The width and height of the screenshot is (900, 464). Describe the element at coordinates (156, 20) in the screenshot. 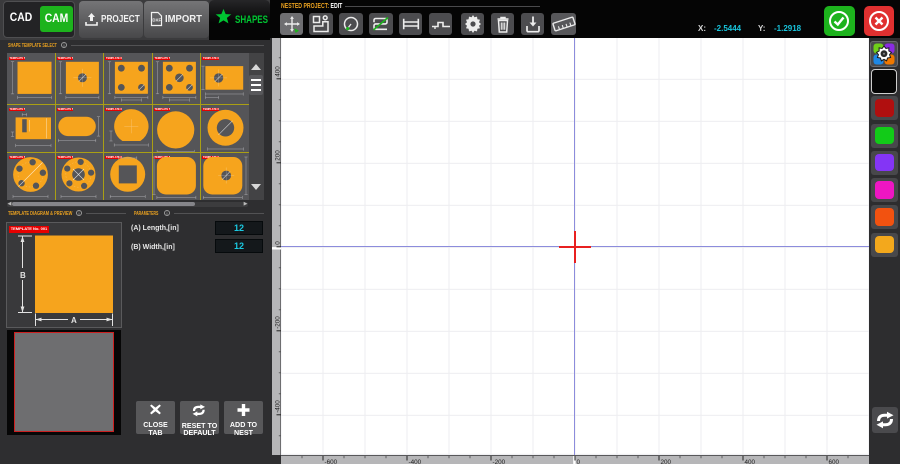

I see `svg-text: DXF` at that location.